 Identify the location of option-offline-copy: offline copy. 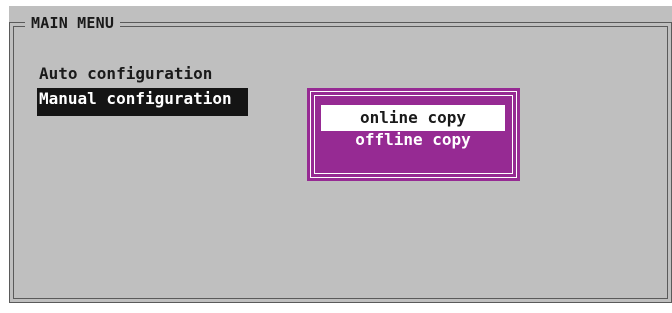
(413, 140).